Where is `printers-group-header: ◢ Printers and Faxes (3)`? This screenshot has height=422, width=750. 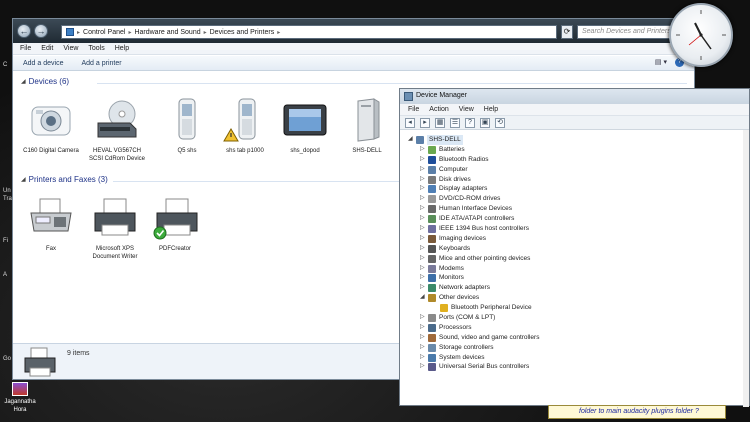
printers-group-header: ◢ Printers and Faxes (3) is located at coordinates (64, 179).